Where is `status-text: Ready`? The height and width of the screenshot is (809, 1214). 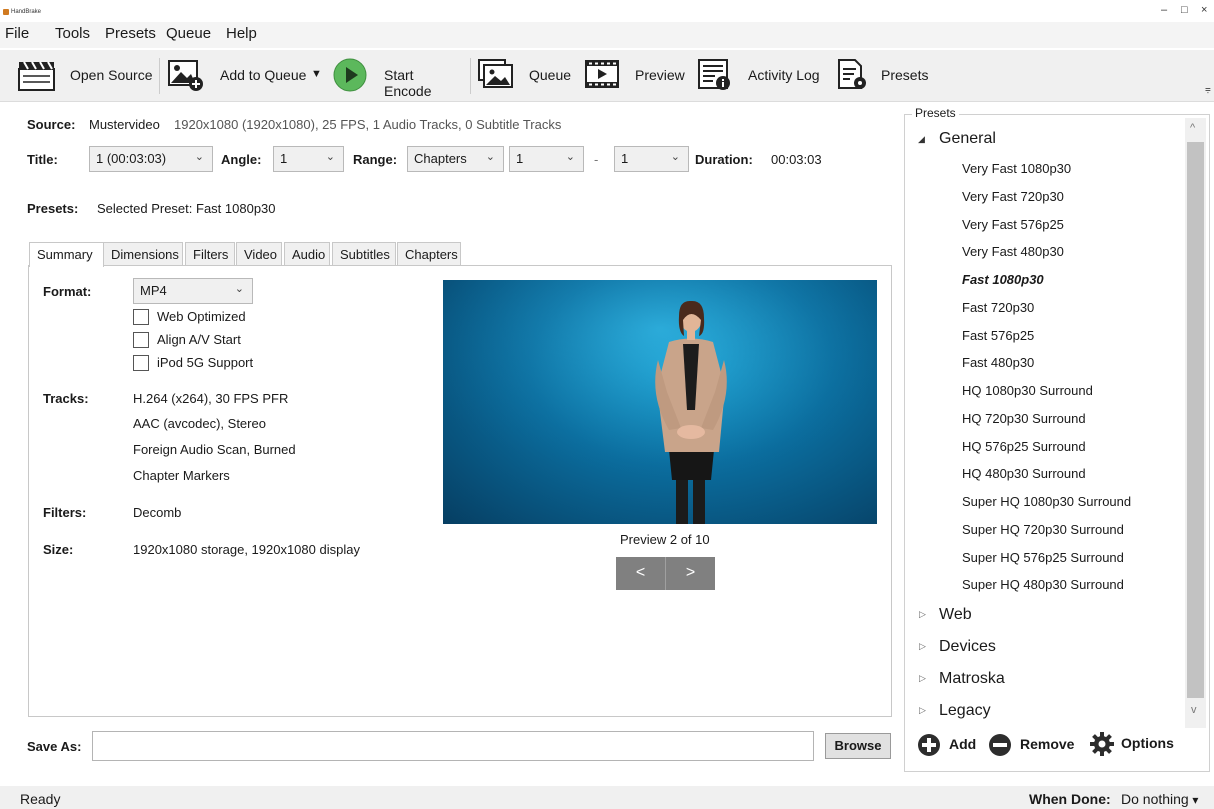
status-text: Ready is located at coordinates (40, 799).